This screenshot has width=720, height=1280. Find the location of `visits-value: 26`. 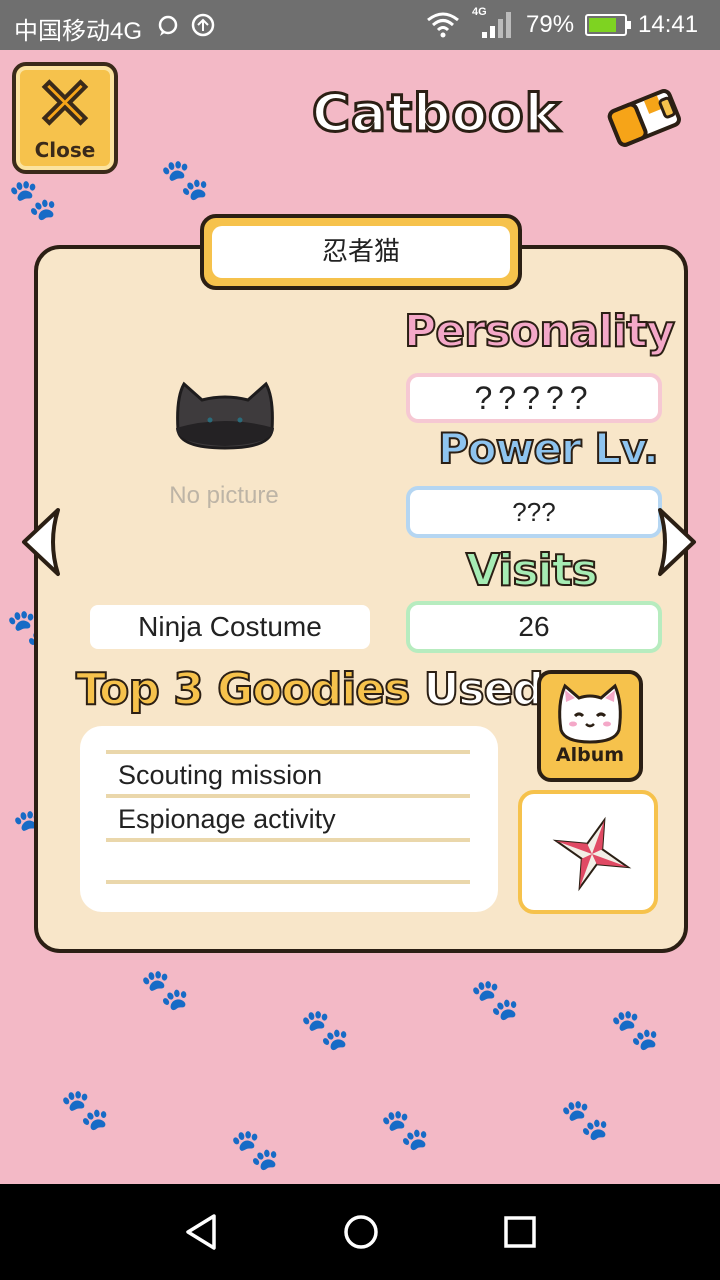

visits-value: 26 is located at coordinates (534, 627).